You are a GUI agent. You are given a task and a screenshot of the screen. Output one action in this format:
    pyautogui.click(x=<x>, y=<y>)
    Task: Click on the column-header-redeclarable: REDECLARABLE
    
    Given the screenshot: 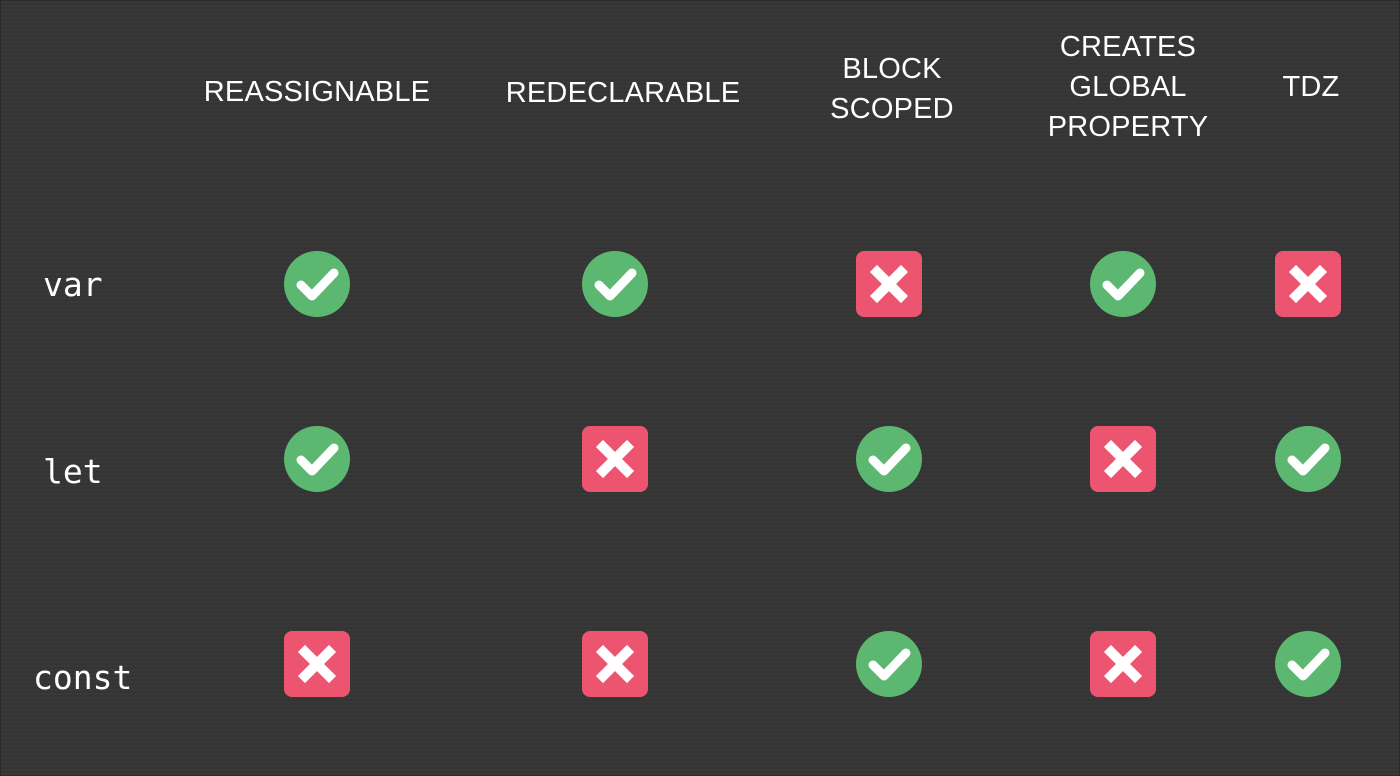 What is the action you would take?
    pyautogui.click(x=623, y=93)
    